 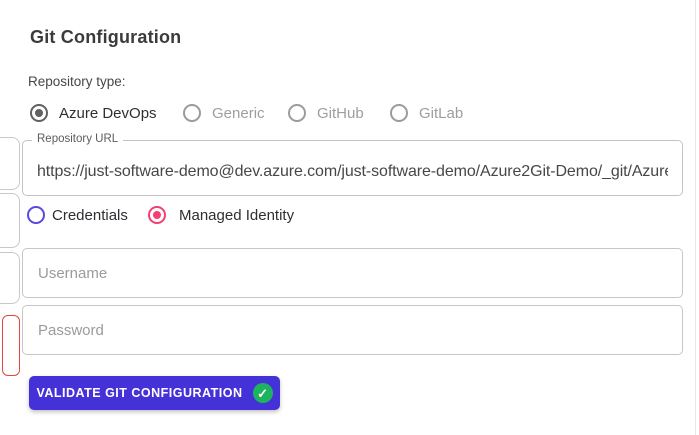 I want to click on cropped-error-field-fragment, so click(x=11, y=345).